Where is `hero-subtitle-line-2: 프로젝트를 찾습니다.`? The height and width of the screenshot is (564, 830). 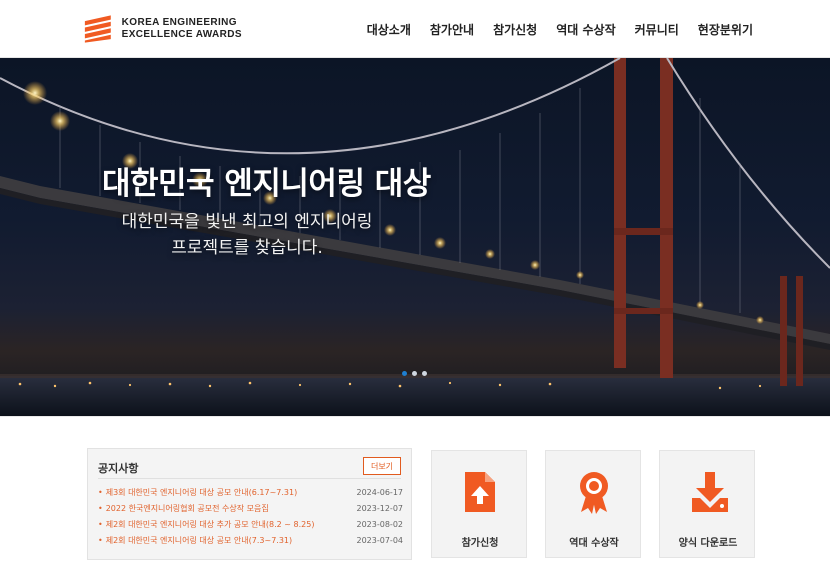
hero-subtitle-line-2: 프로젝트를 찾습니다. is located at coordinates (247, 248).